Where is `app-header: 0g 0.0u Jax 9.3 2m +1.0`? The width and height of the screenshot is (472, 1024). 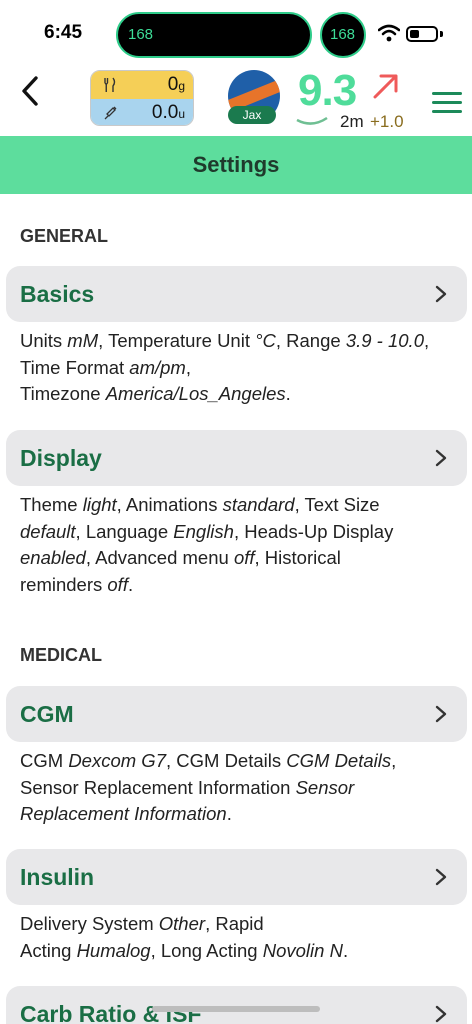 app-header: 0g 0.0u Jax 9.3 2m +1.0 is located at coordinates (236, 101).